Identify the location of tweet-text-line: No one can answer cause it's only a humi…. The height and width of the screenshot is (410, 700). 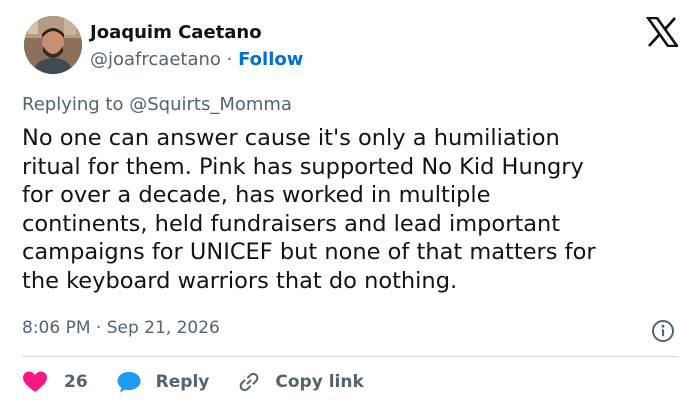
(291, 138).